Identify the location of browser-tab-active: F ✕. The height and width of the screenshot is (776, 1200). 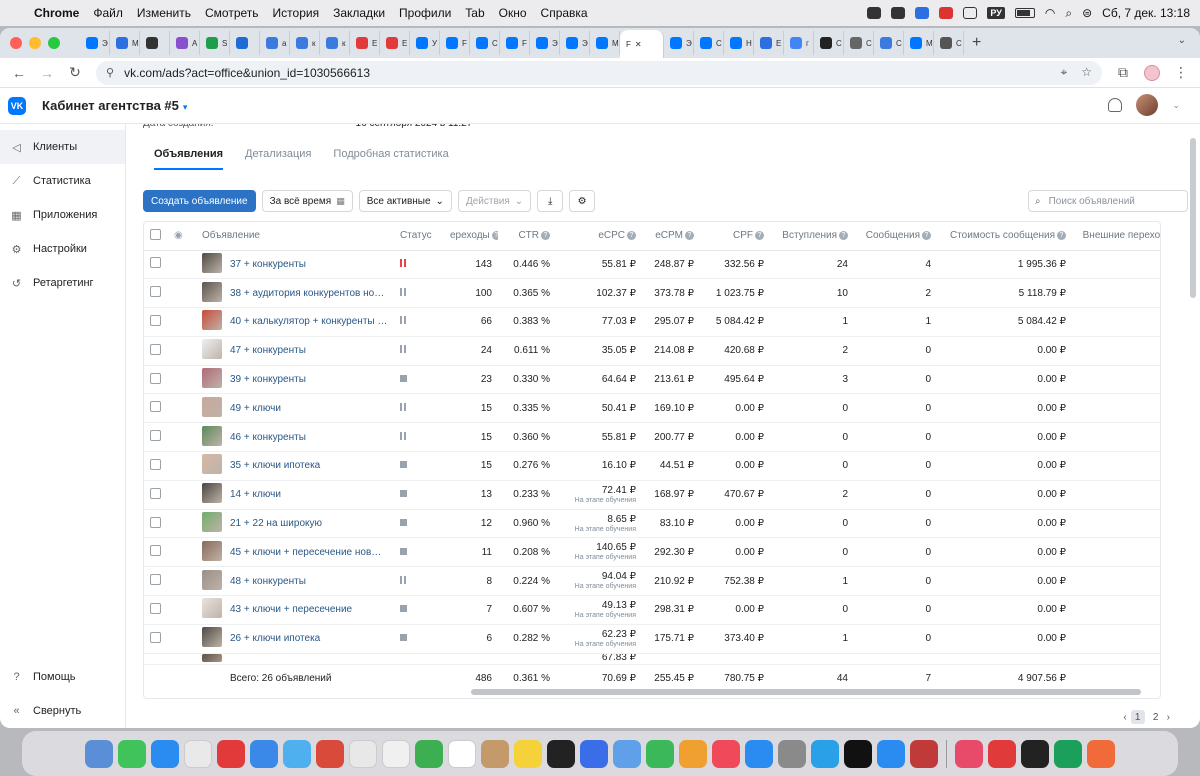
(642, 44).